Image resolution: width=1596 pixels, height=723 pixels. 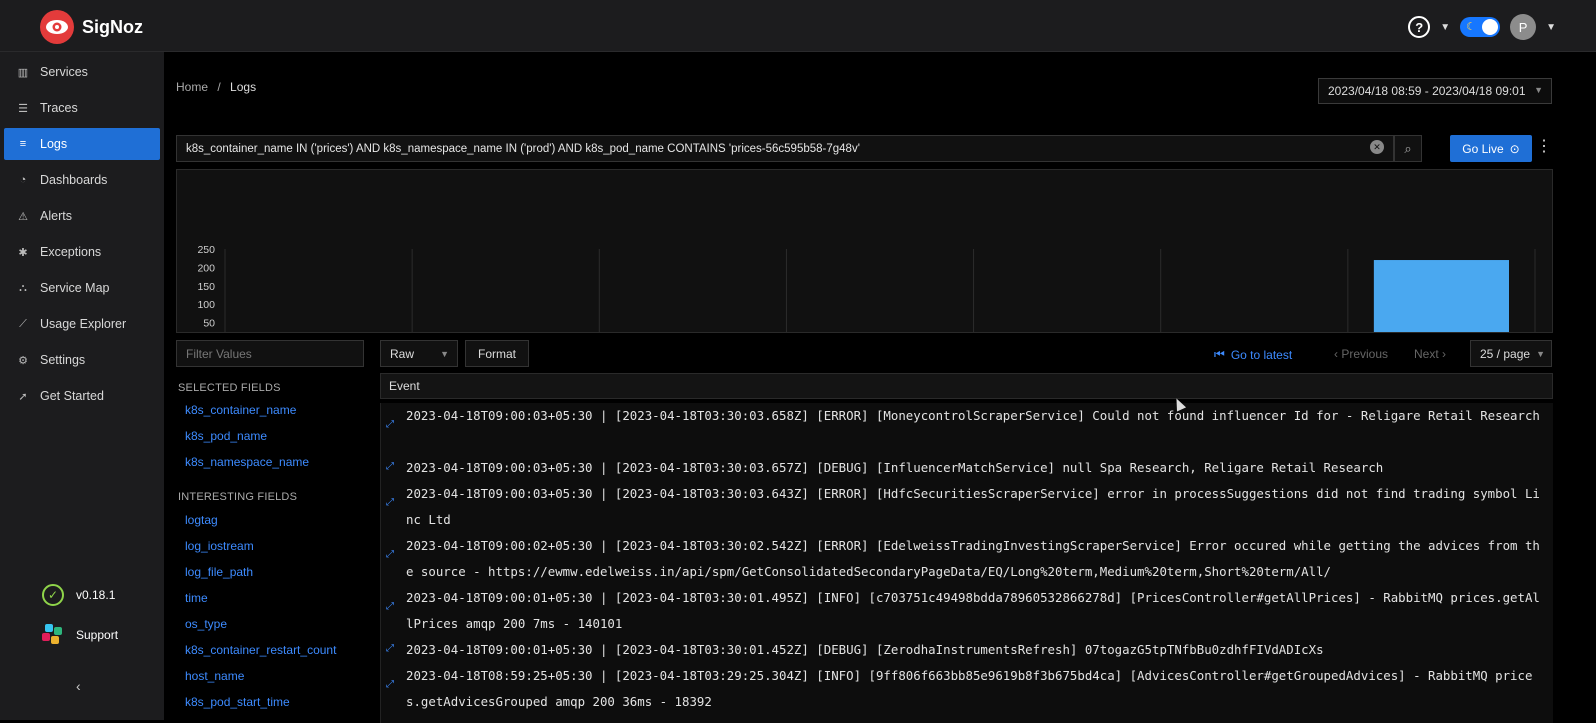 What do you see at coordinates (56, 216) in the screenshot?
I see `sidebar-item-label: Alerts` at bounding box center [56, 216].